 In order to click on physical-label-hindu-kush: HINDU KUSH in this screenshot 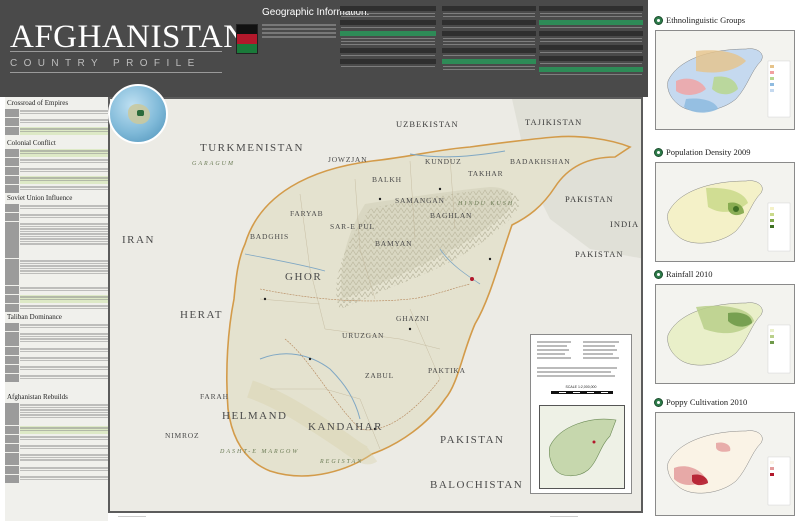, I will do `click(486, 204)`.